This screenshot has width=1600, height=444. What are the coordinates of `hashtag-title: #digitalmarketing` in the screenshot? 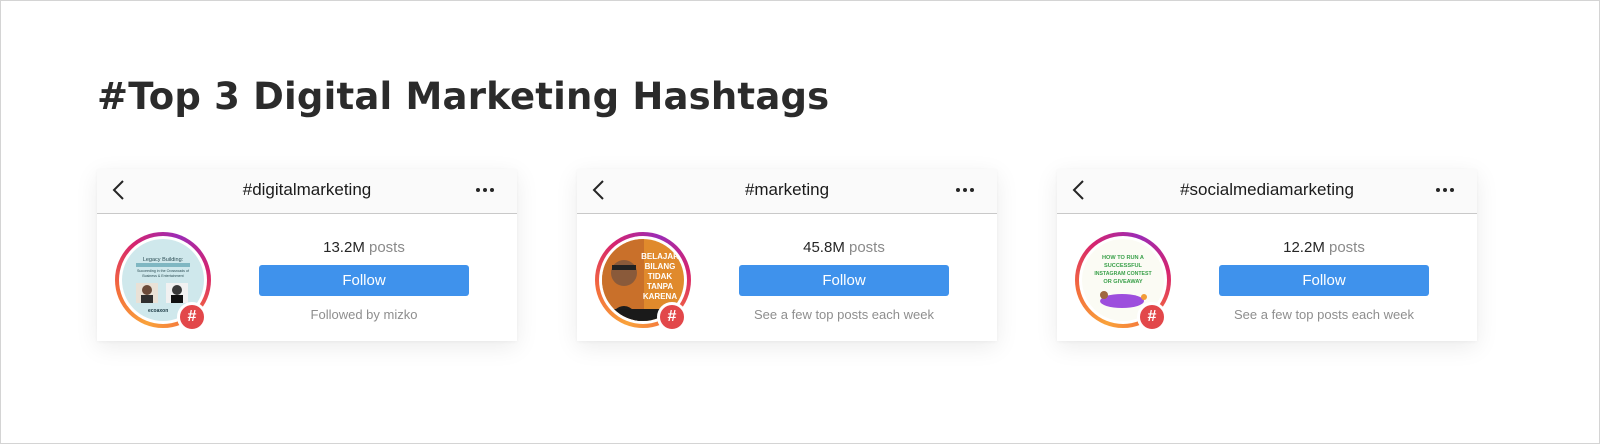 It's located at (307, 189).